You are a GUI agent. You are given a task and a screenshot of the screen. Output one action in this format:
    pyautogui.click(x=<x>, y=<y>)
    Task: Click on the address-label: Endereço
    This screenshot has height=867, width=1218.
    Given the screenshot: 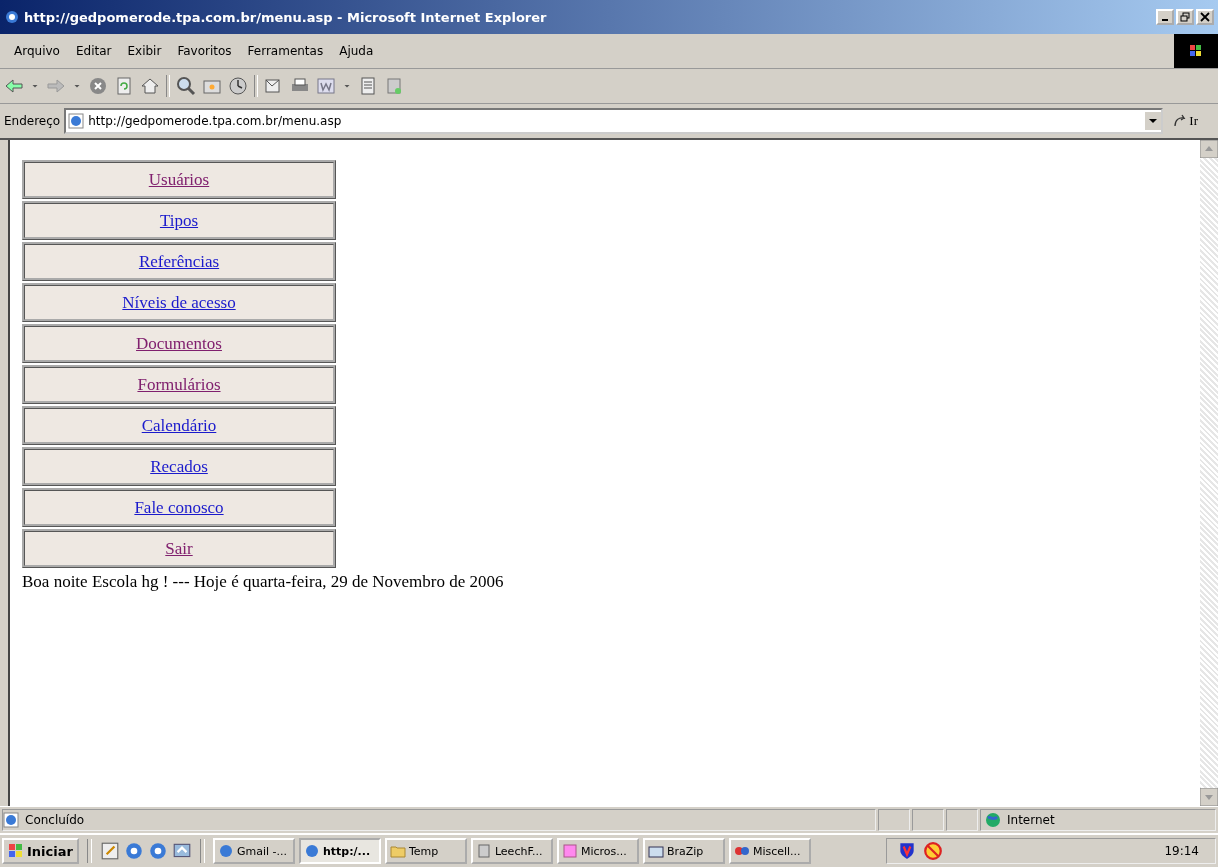 What is the action you would take?
    pyautogui.click(x=32, y=121)
    